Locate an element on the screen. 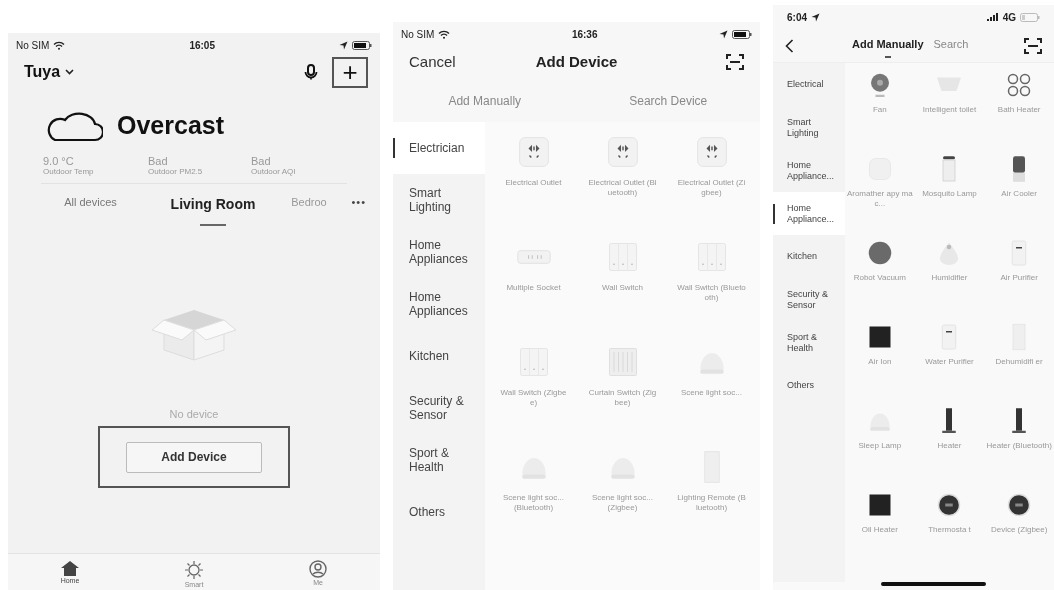 The width and height of the screenshot is (1054, 590). status-time: 16:36 is located at coordinates (584, 34).